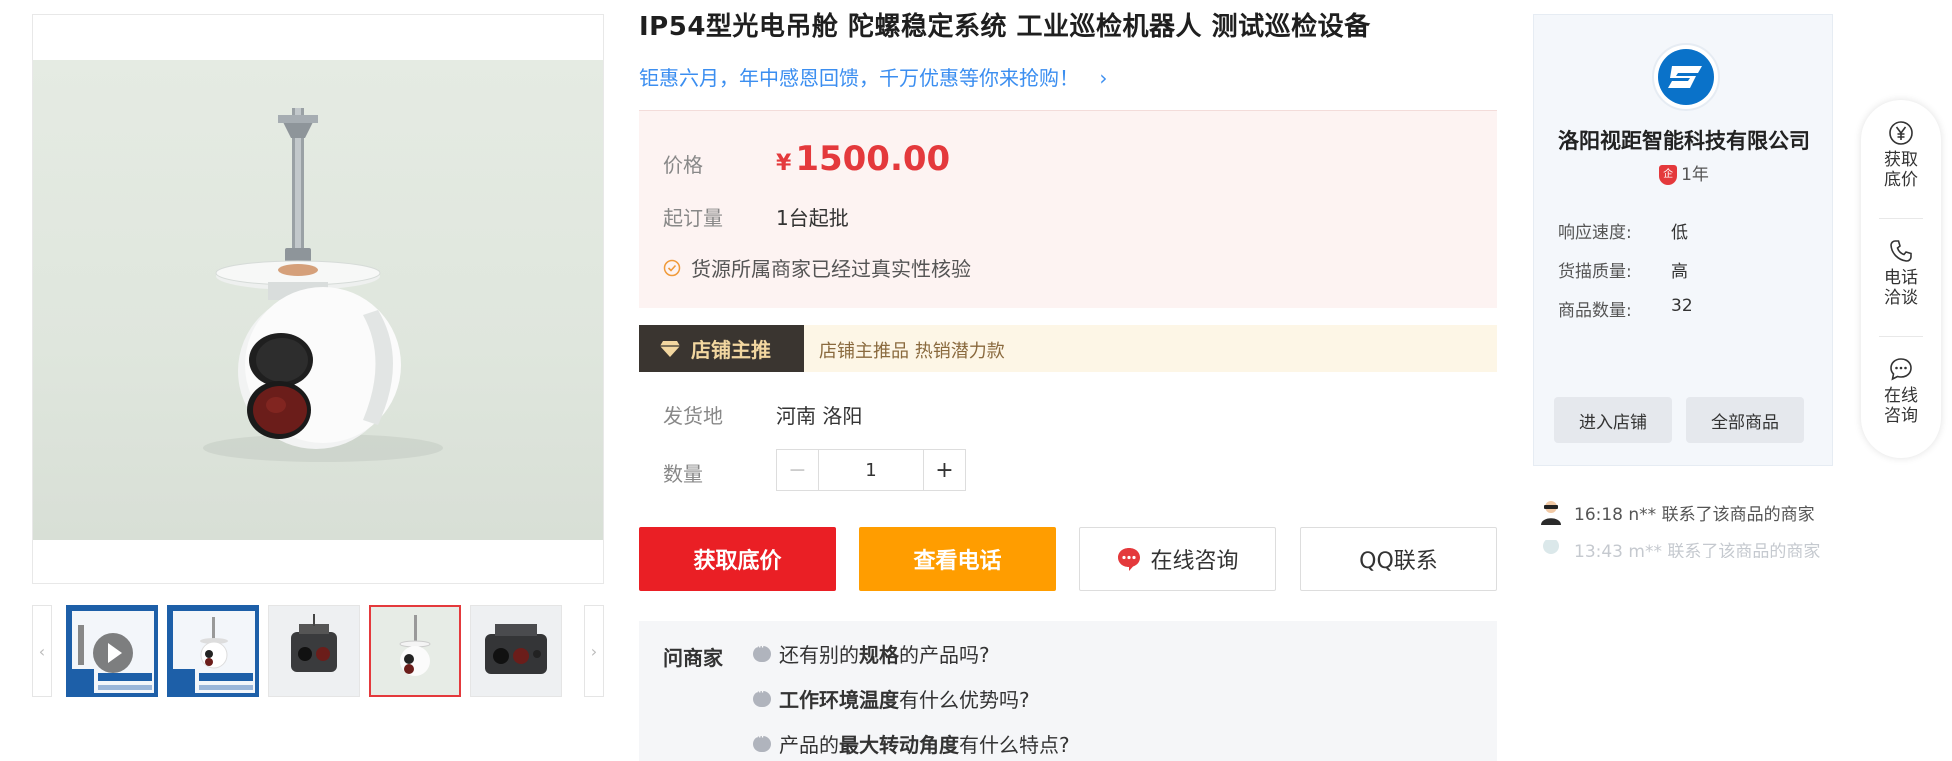 The width and height of the screenshot is (1952, 761). I want to click on store-logo-icon, so click(1685, 77).